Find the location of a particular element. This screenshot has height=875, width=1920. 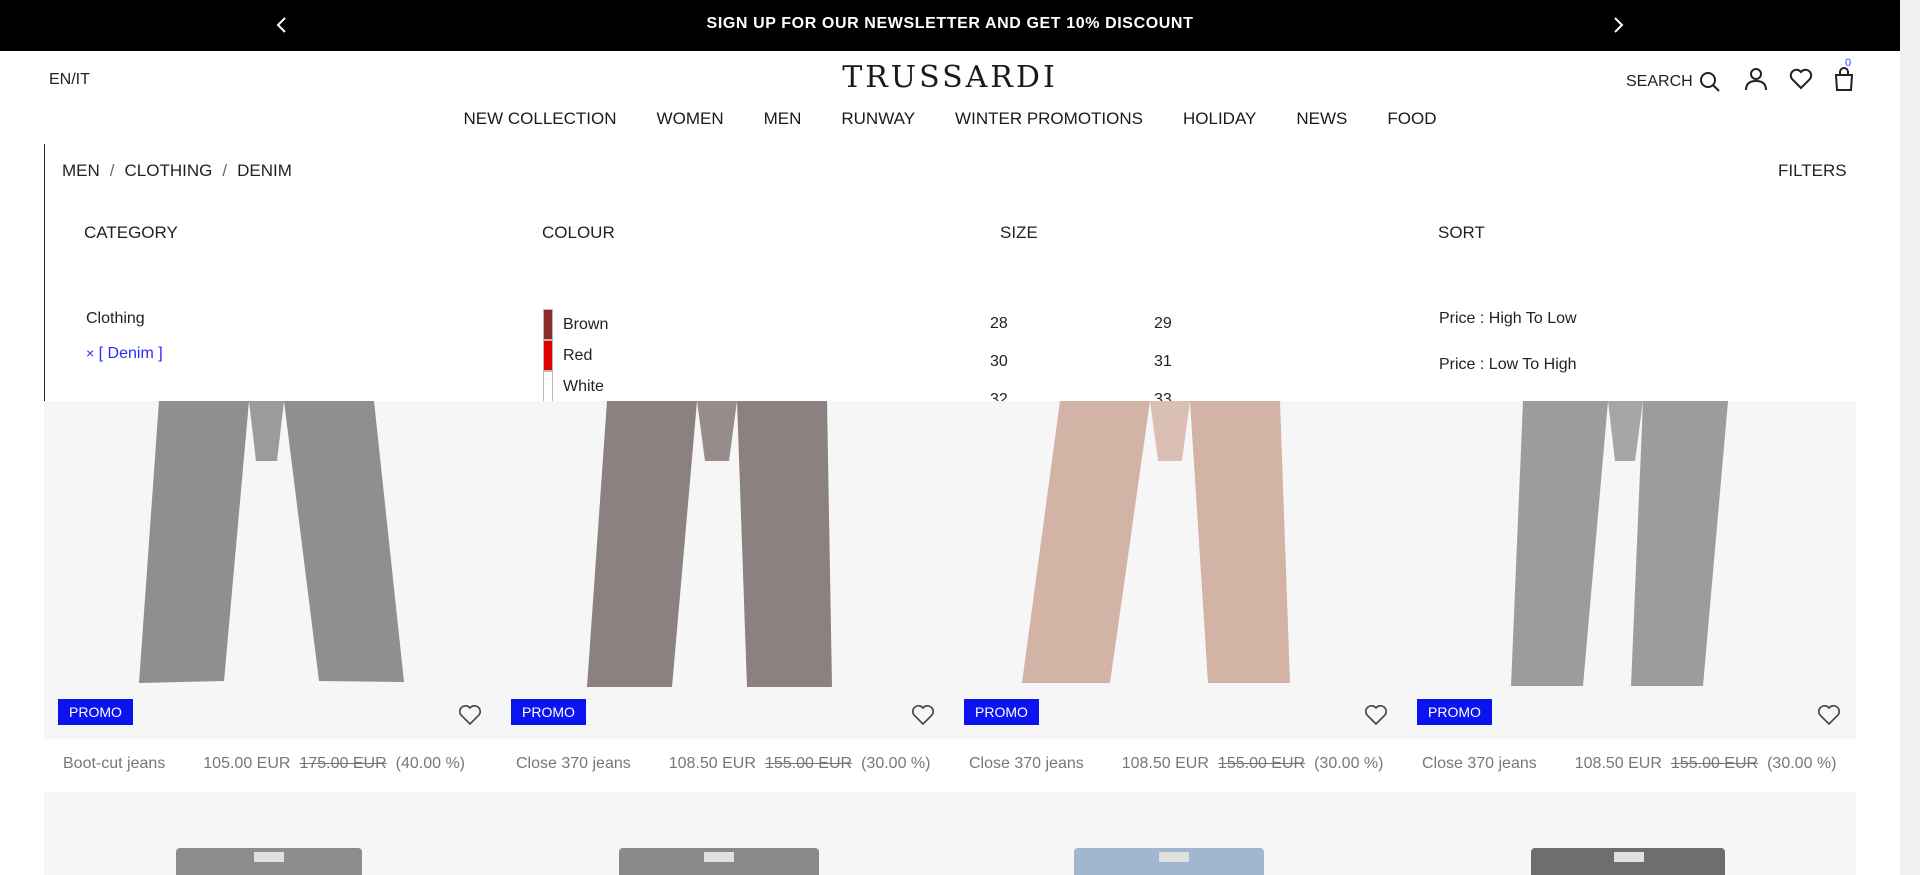

filters-toggle: FILTERS is located at coordinates (1812, 171).